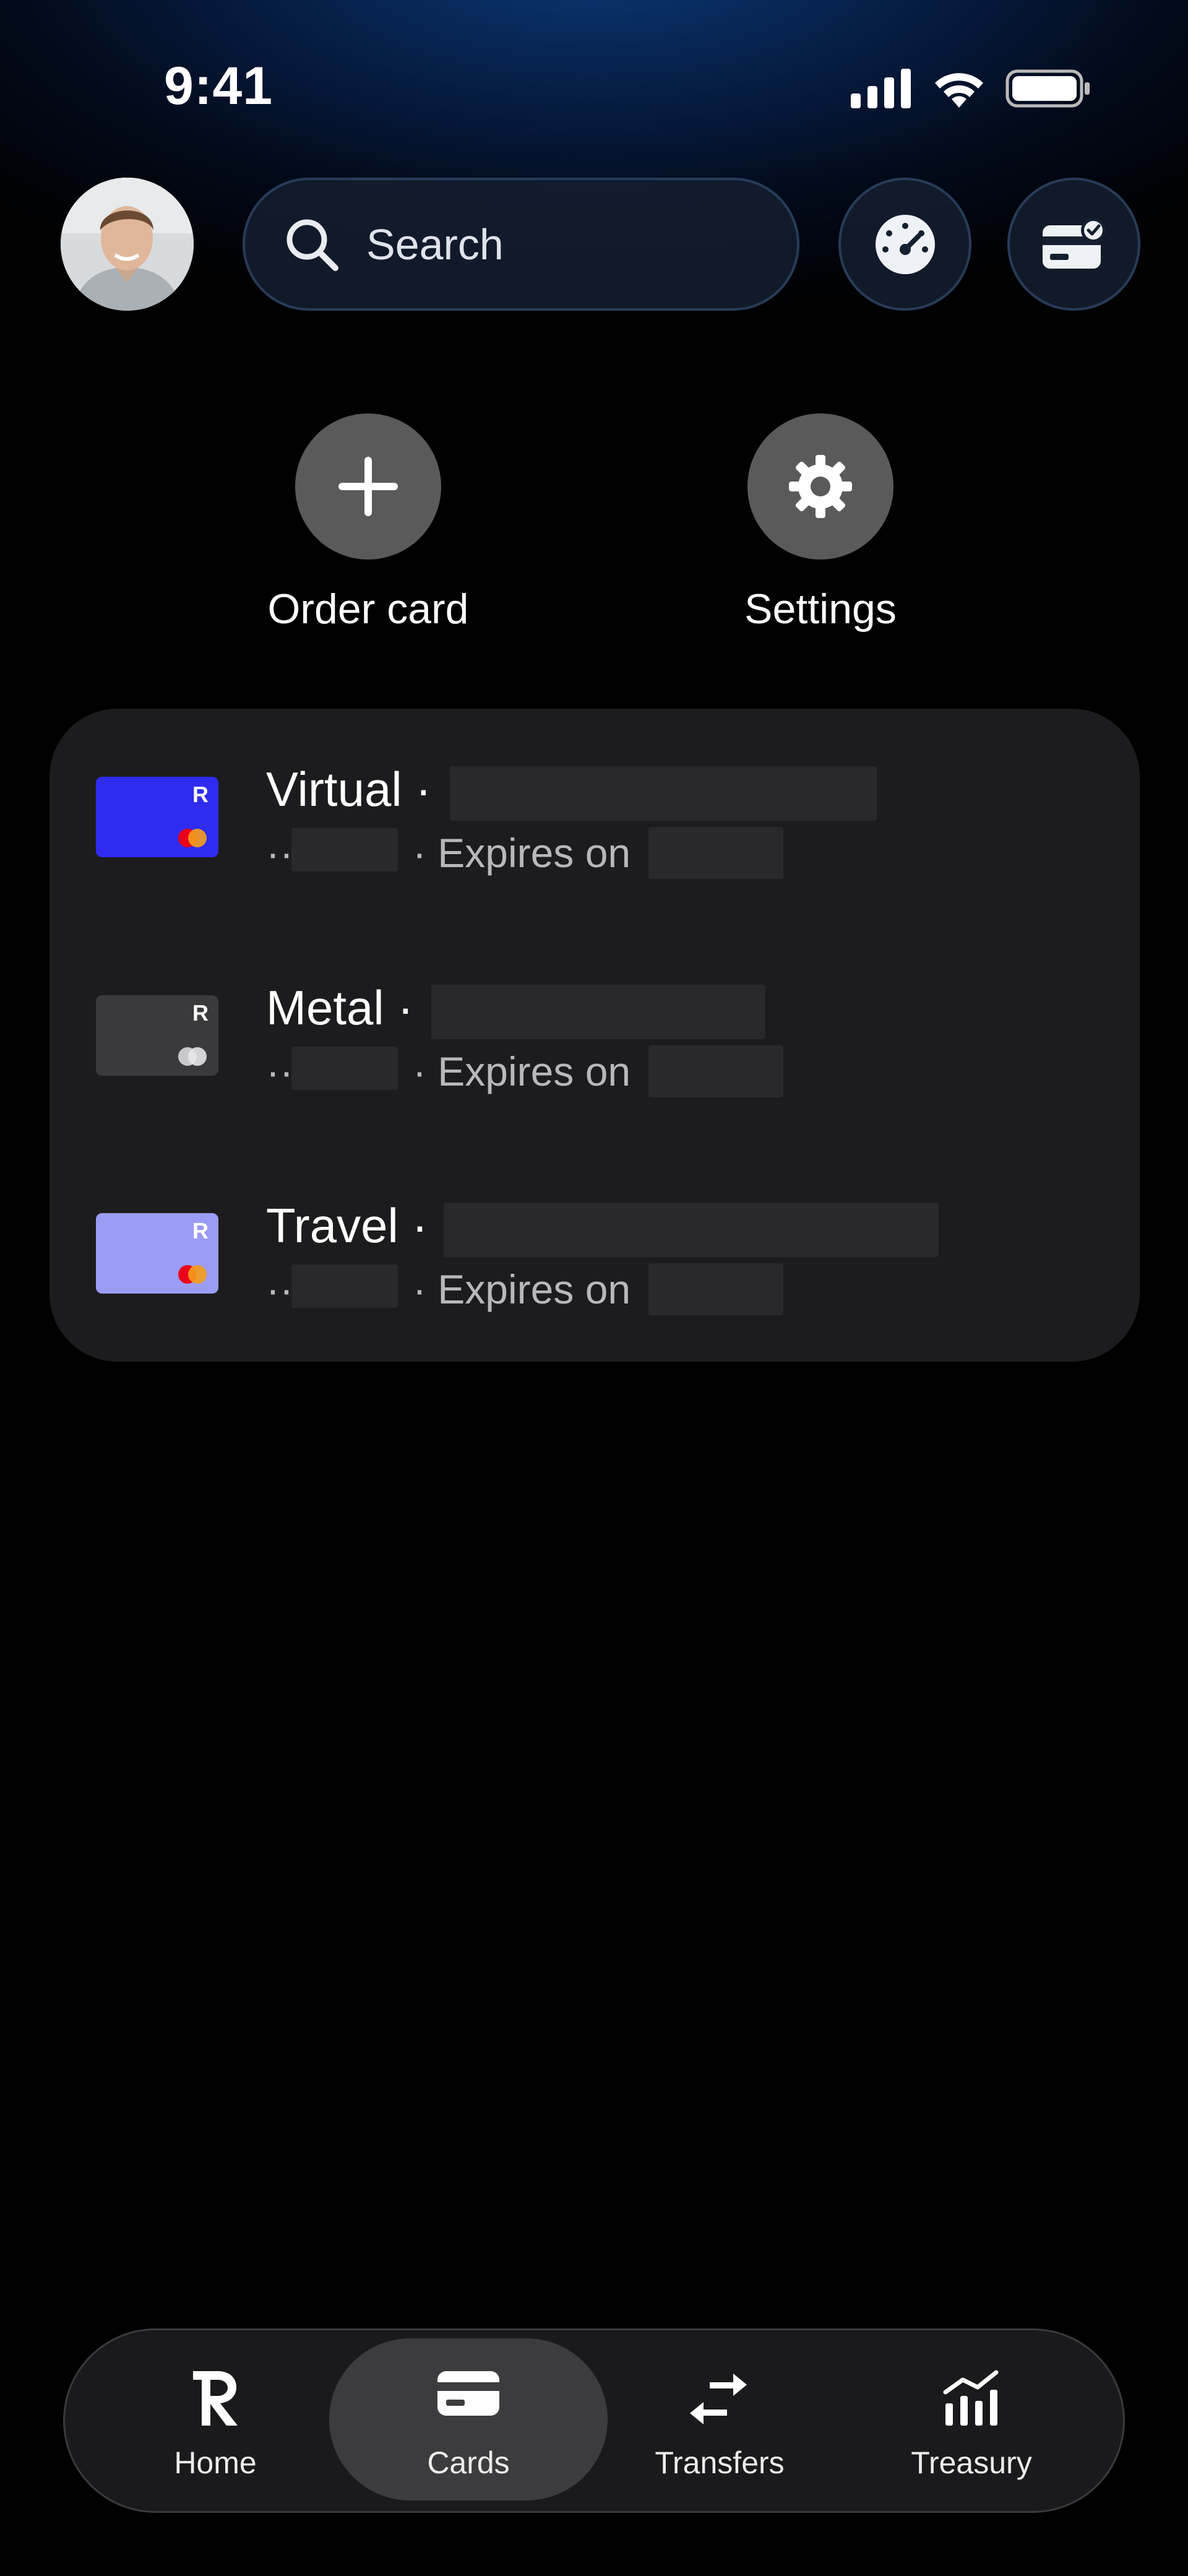  Describe the element at coordinates (157, 1253) in the screenshot. I see `travel-card-thumbnail: R` at that location.